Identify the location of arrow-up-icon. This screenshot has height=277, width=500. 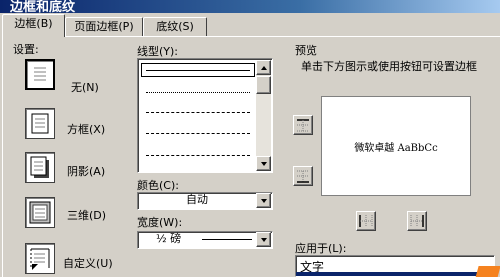
(263, 67).